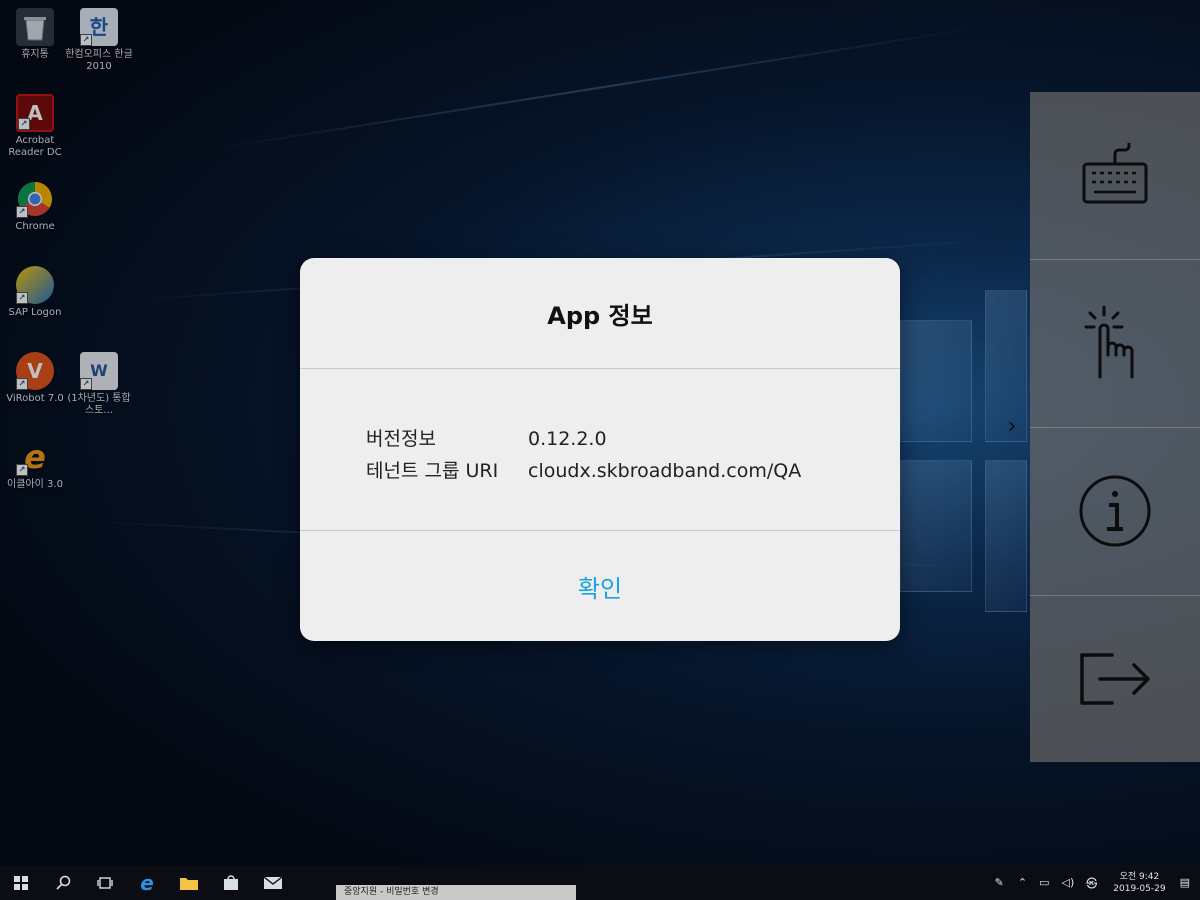  Describe the element at coordinates (1068, 882) in the screenshot. I see `volume-icon: ◁)` at that location.